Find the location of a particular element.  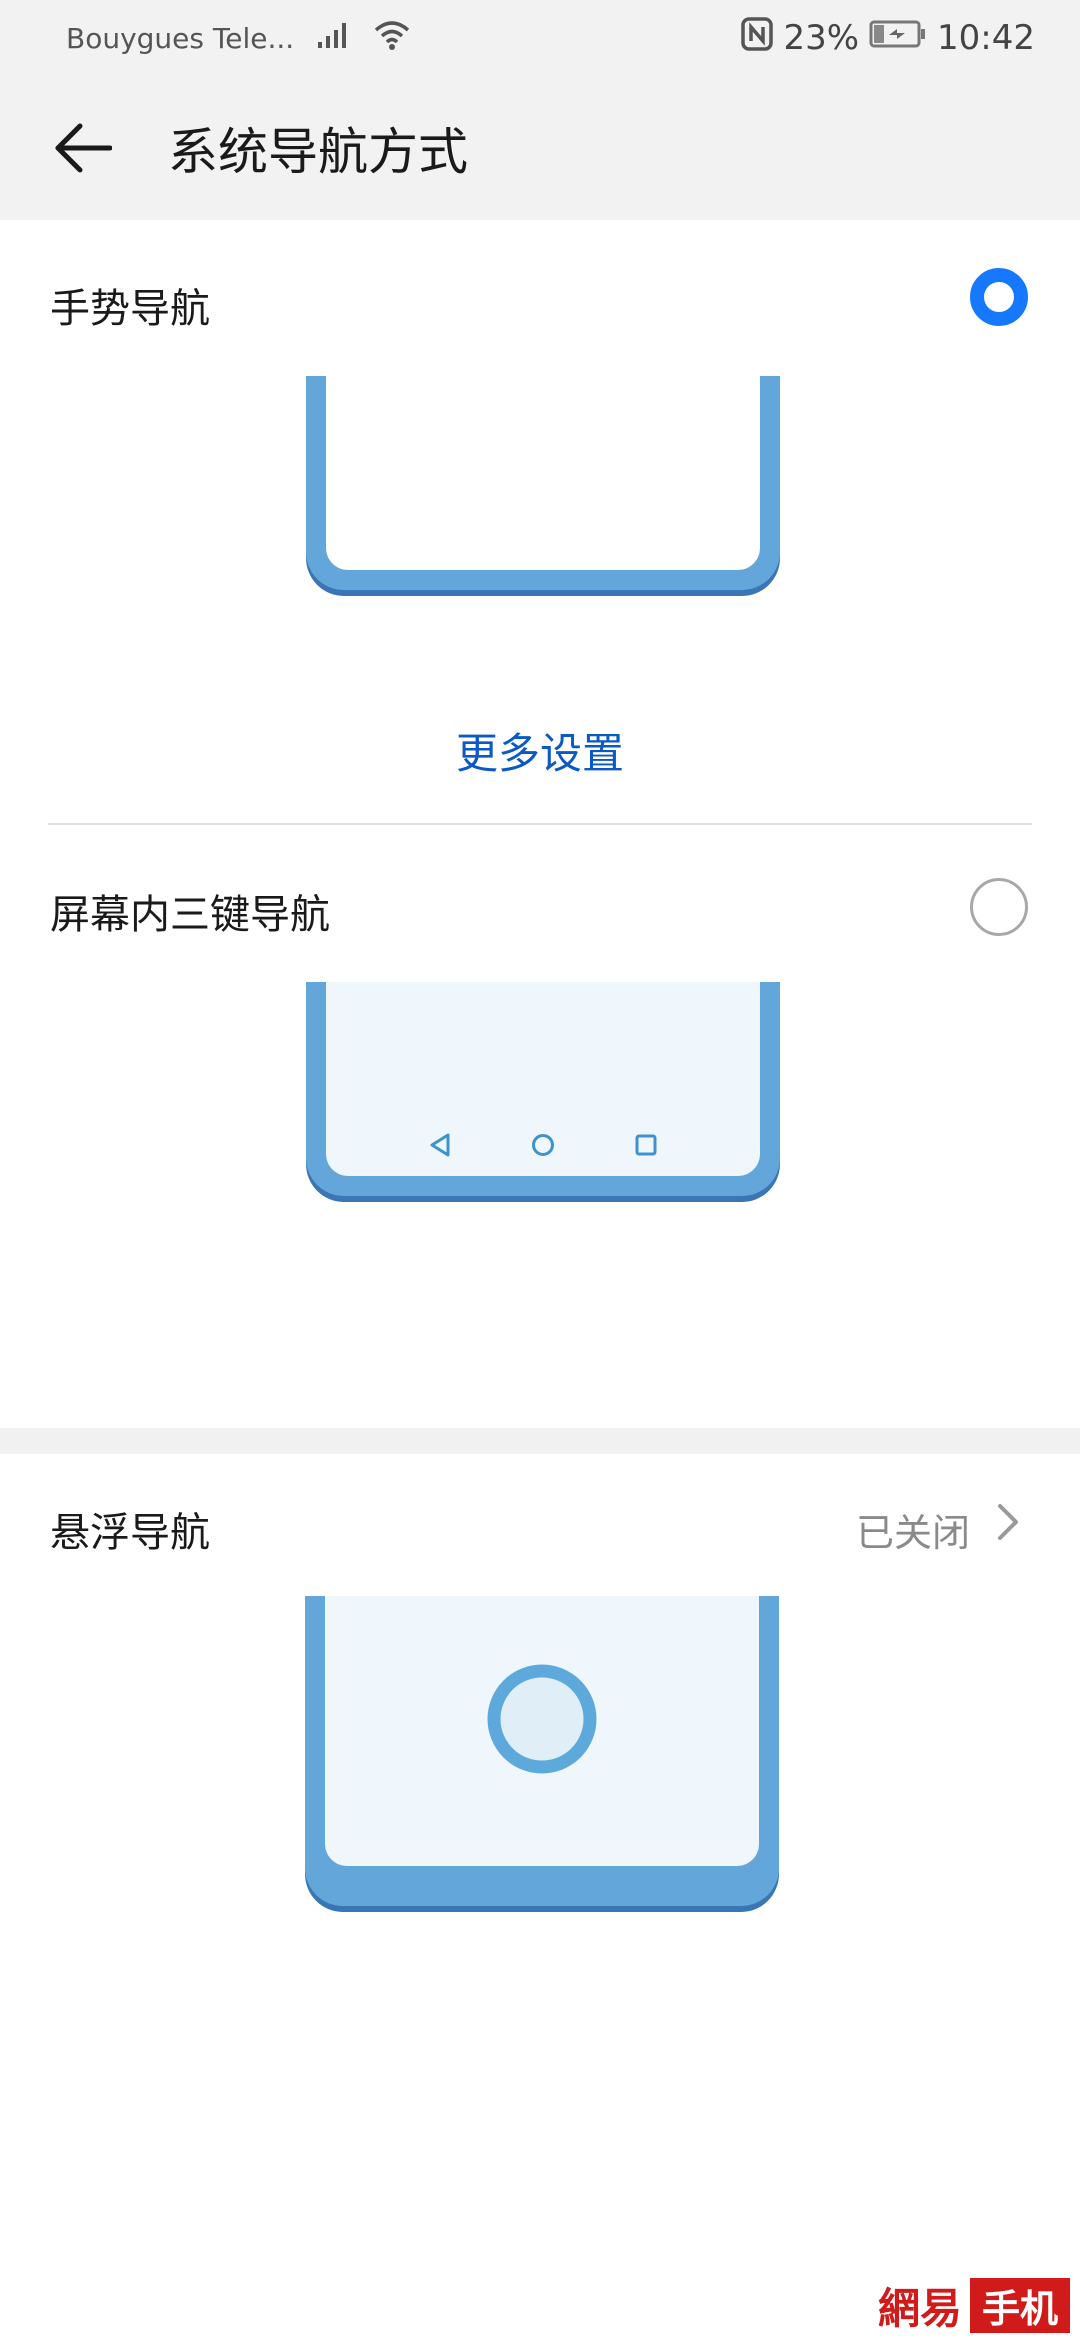

more-settings-link: 更多设置 is located at coordinates (540, 750).